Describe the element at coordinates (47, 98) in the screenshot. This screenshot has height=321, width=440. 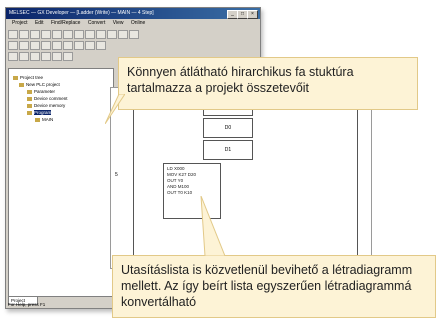
I see `tree-item-comment: Device comment` at that location.